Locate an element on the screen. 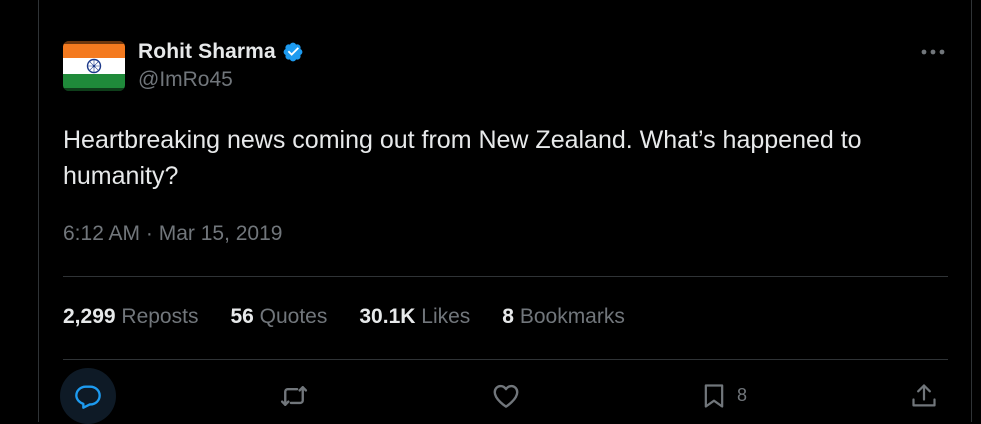  repost-button is located at coordinates (294, 396).